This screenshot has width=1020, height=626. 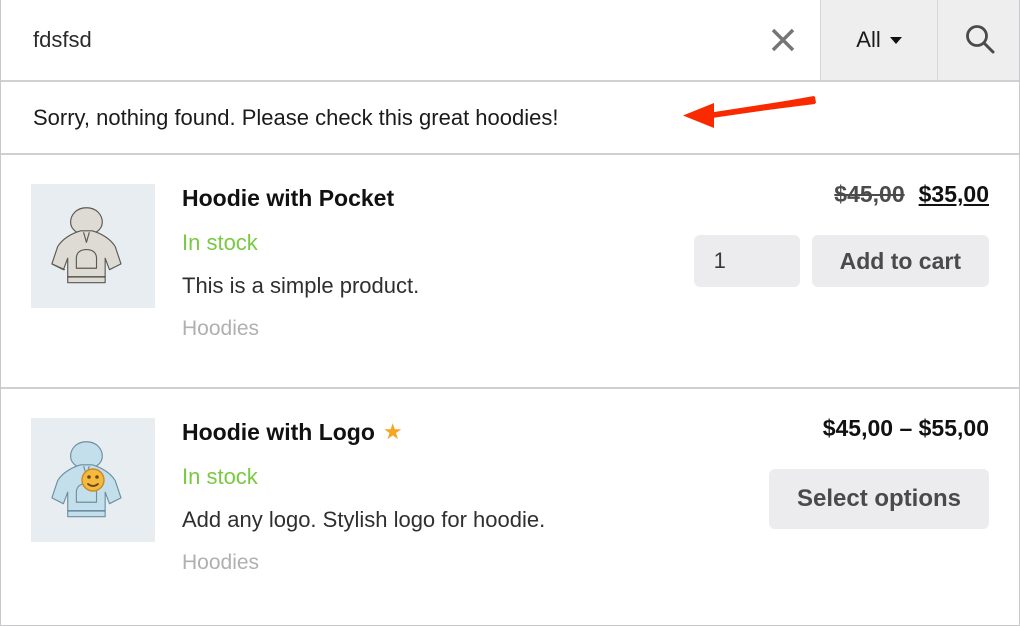 I want to click on sale-price: $35,00, so click(x=953, y=194).